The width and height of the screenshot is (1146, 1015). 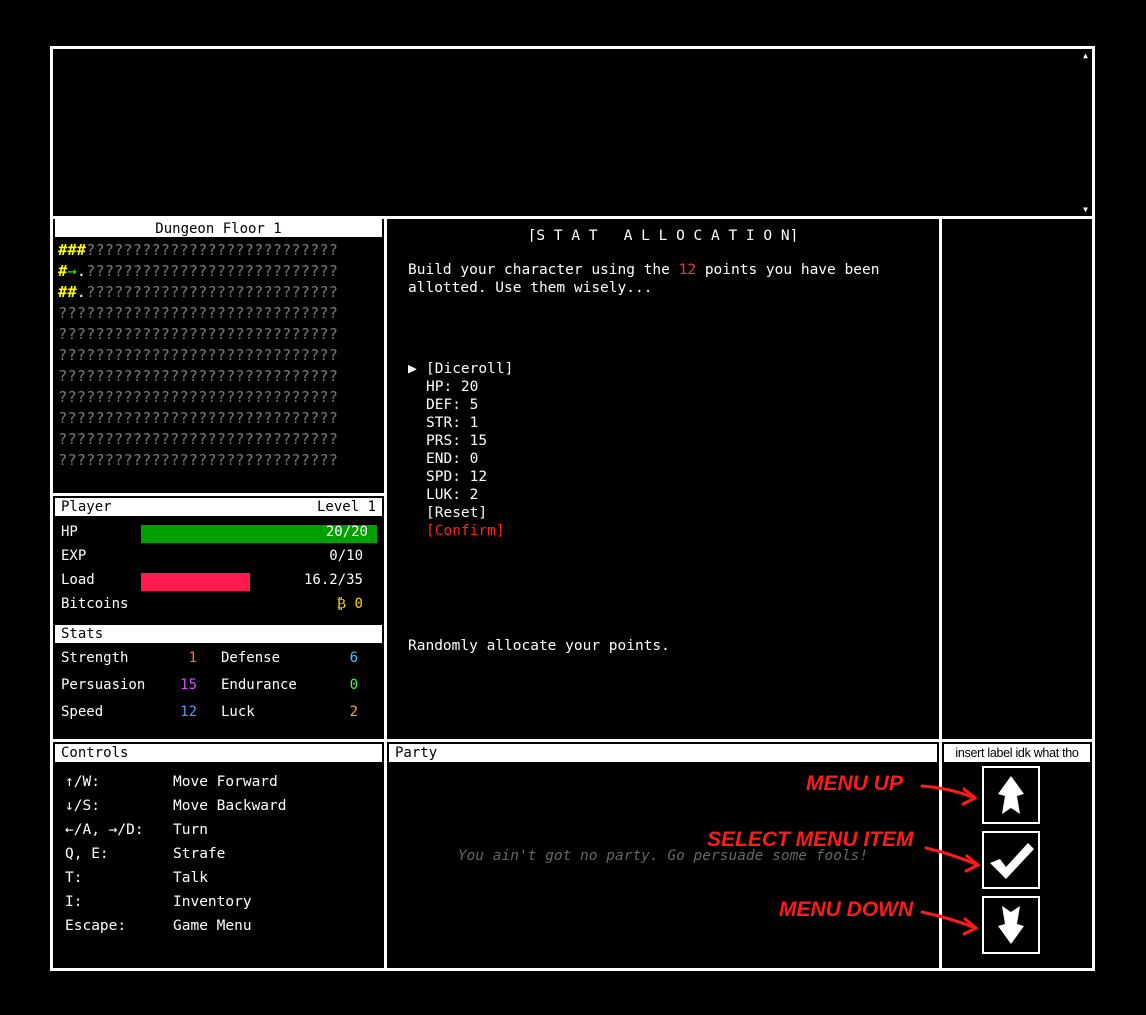 I want to click on menu-item-label: [Reset], so click(x=457, y=513).